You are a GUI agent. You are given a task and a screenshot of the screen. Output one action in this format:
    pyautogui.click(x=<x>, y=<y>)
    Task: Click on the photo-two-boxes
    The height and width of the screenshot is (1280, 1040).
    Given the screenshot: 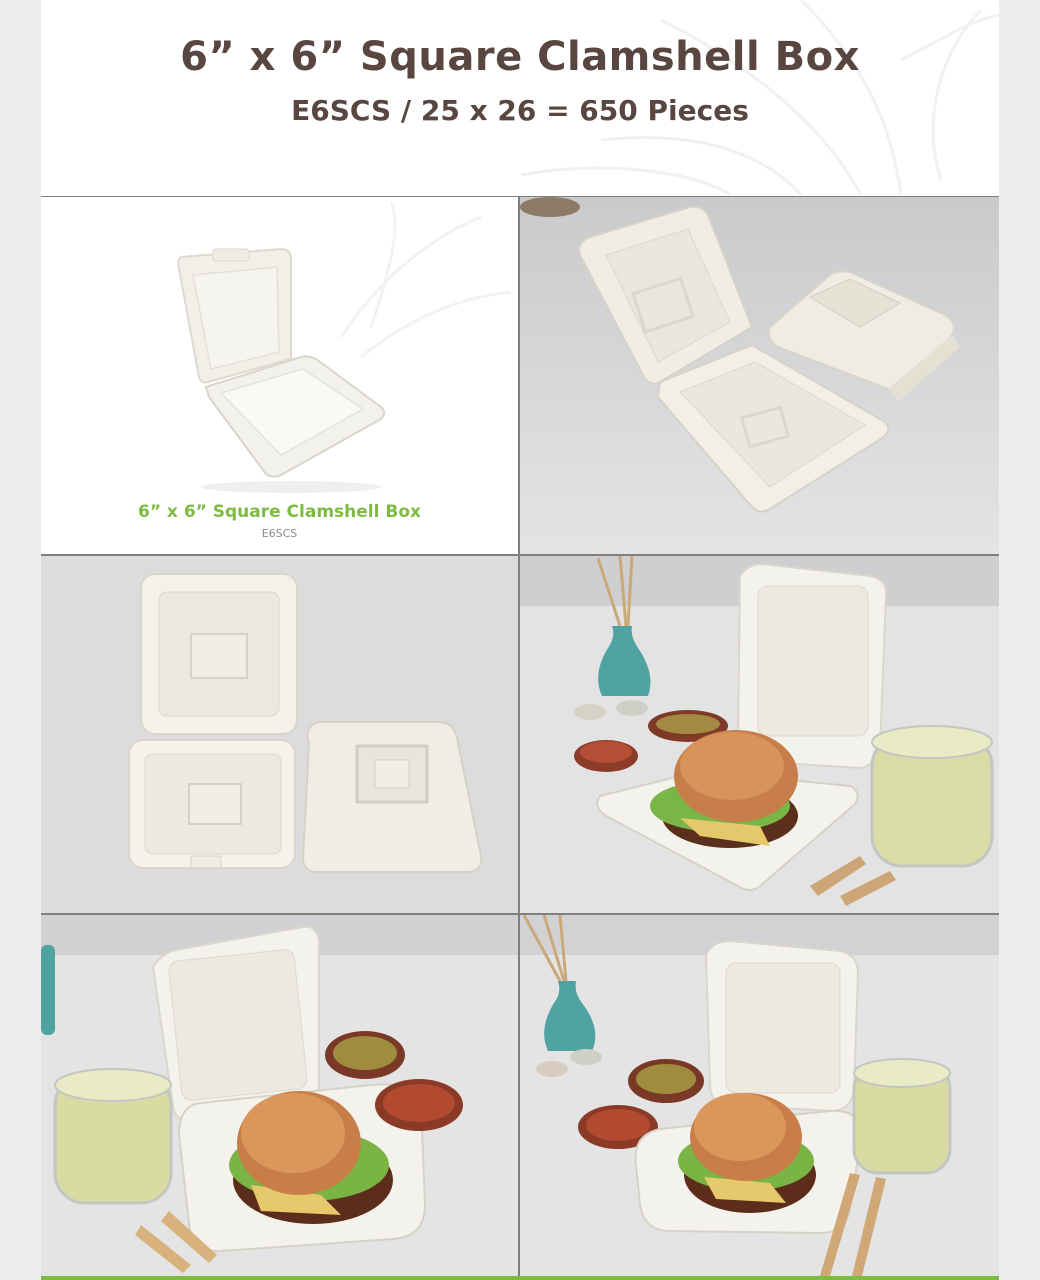 What is the action you would take?
    pyautogui.click(x=759, y=375)
    